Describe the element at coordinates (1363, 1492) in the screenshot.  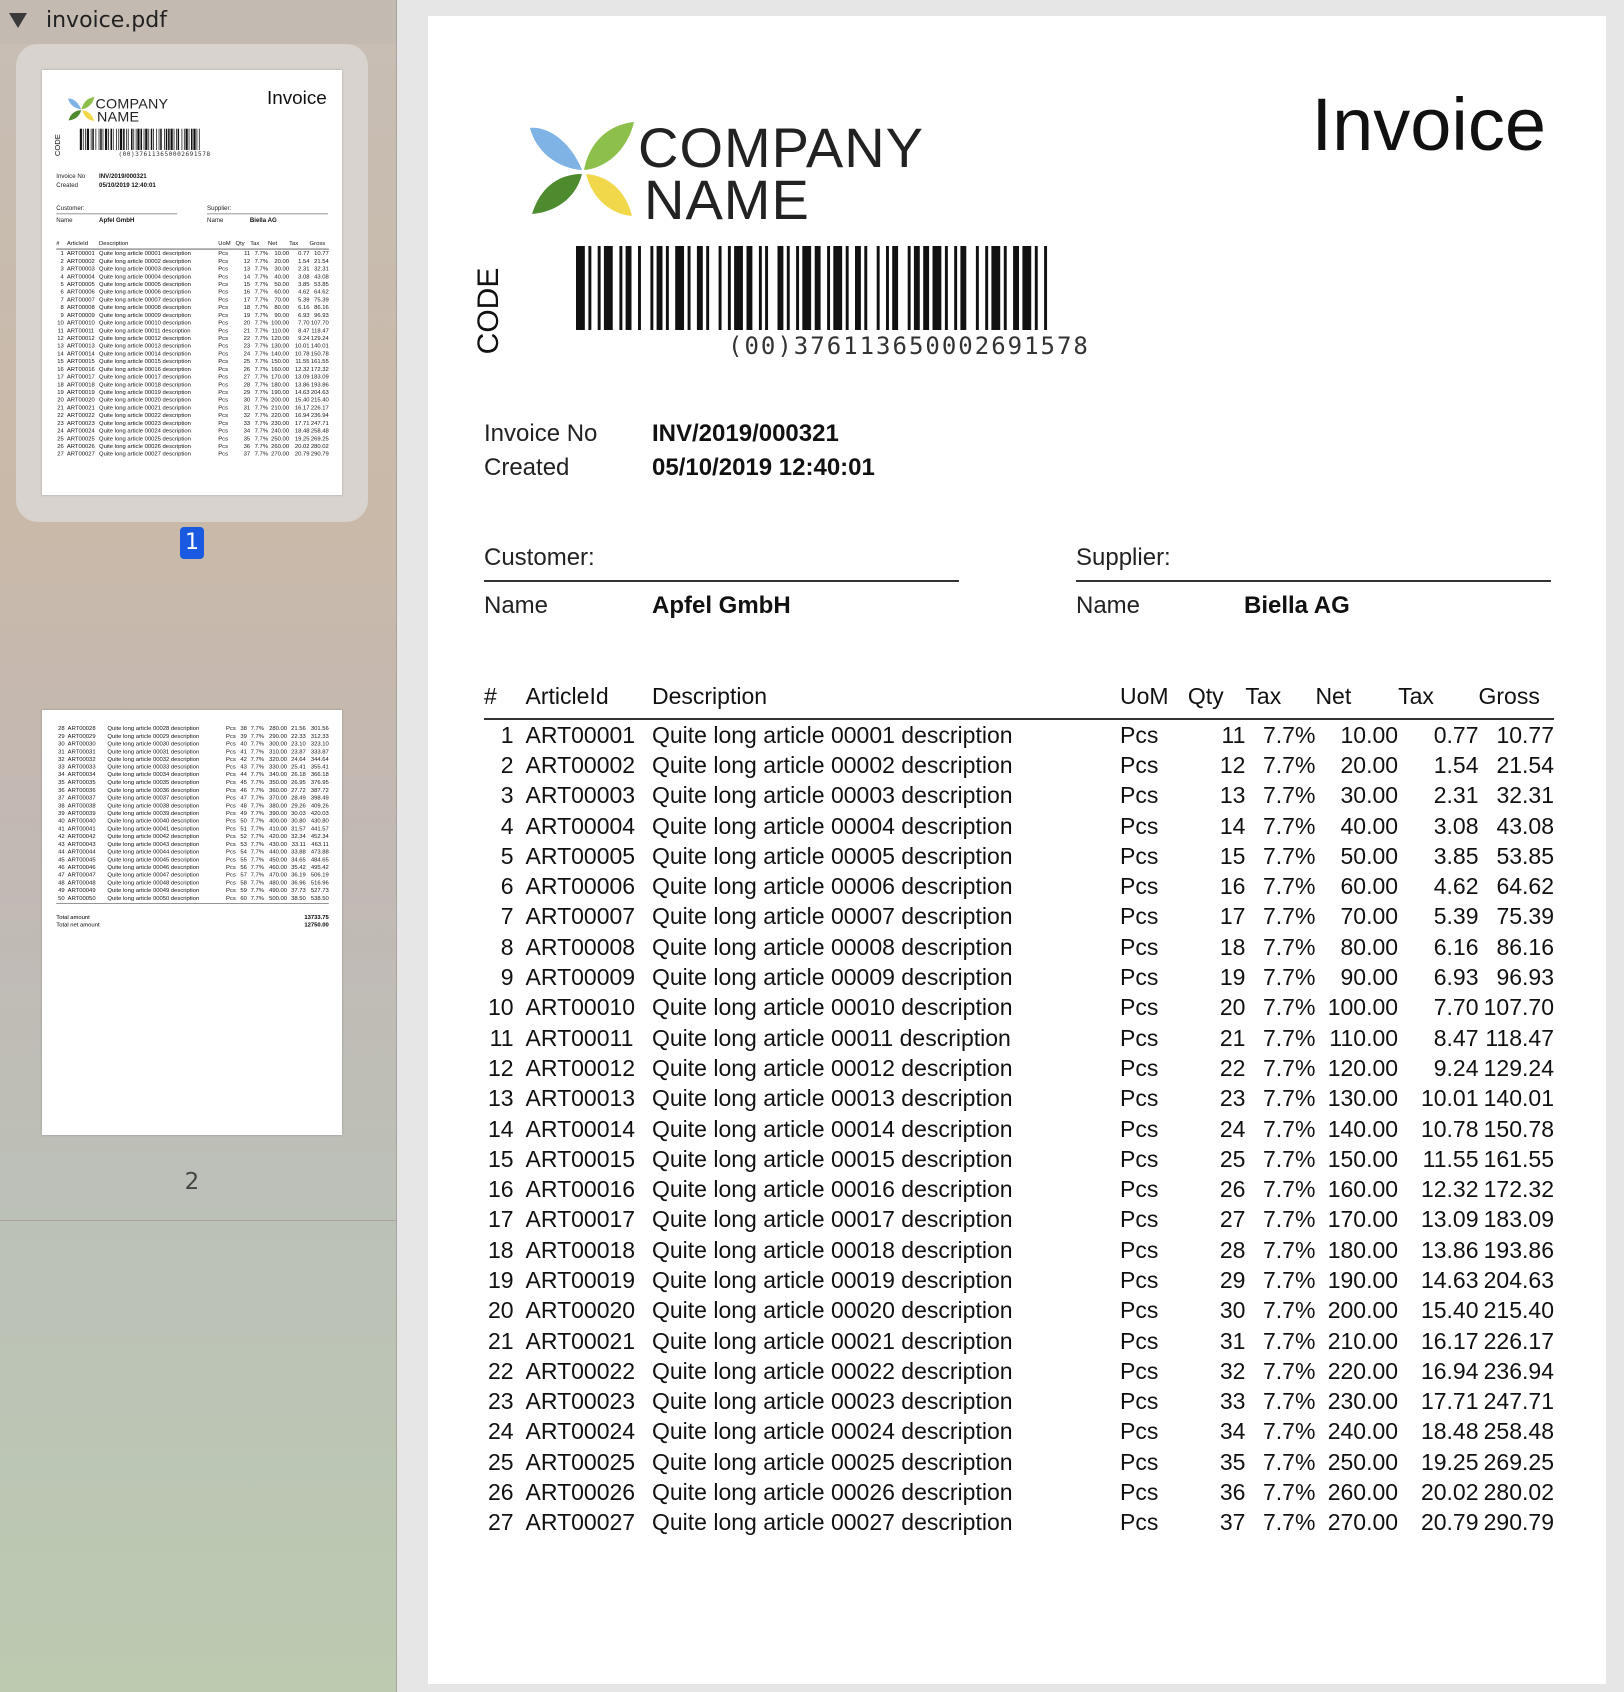
I see `cell-net: 260.00` at that location.